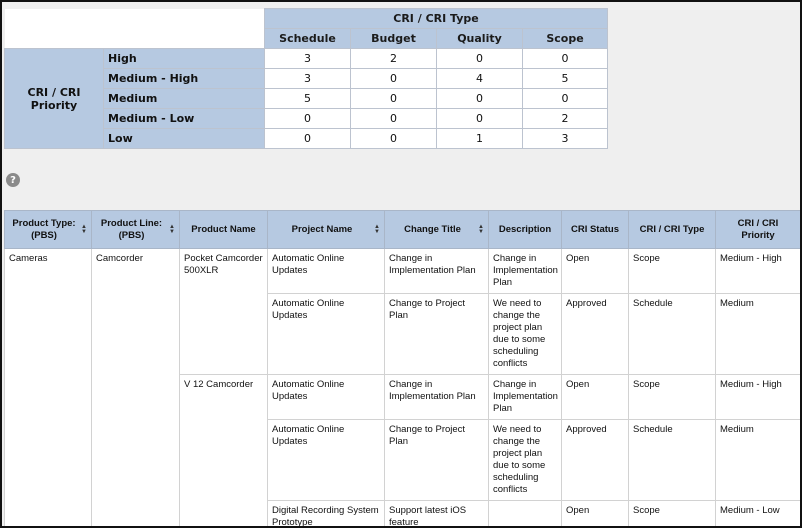 The height and width of the screenshot is (528, 802). Describe the element at coordinates (48, 387) in the screenshot. I see `cell-product-type: Cameras` at that location.